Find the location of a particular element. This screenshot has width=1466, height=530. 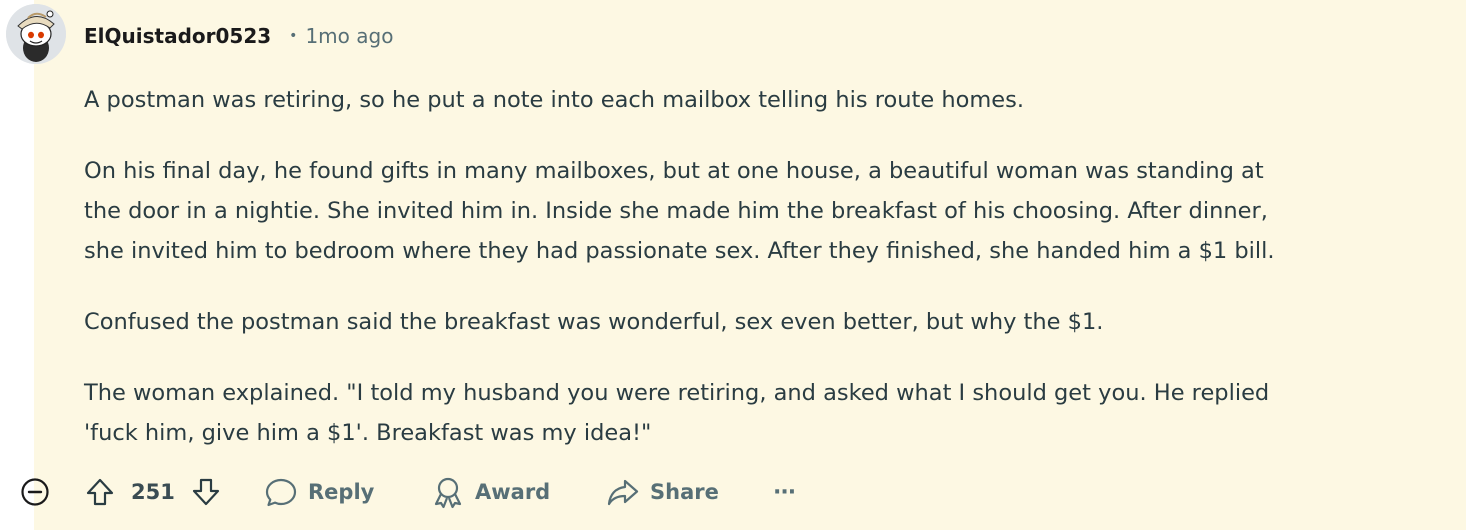

award-button: Award is located at coordinates (490, 492).